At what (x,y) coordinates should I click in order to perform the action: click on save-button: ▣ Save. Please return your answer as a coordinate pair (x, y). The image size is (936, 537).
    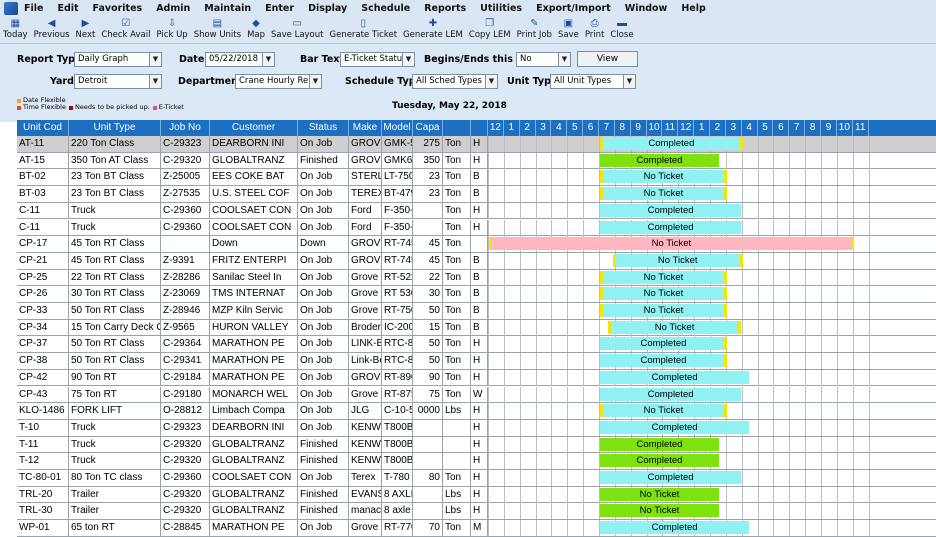
    Looking at the image, I should click on (568, 30).